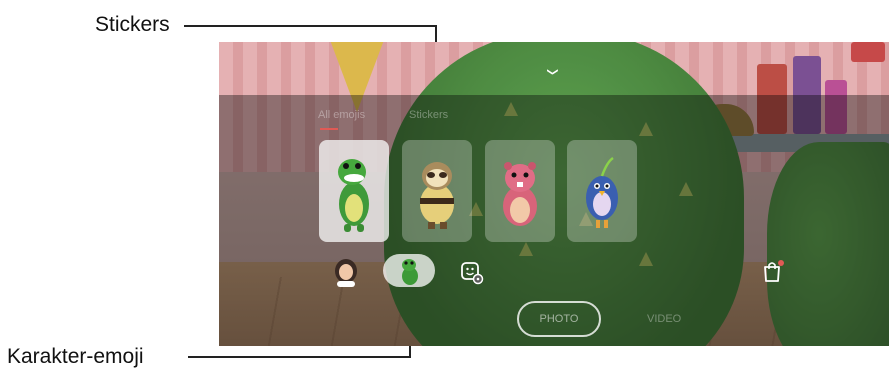 The height and width of the screenshot is (374, 889). I want to click on emoji-card-blue-bird, so click(602, 191).